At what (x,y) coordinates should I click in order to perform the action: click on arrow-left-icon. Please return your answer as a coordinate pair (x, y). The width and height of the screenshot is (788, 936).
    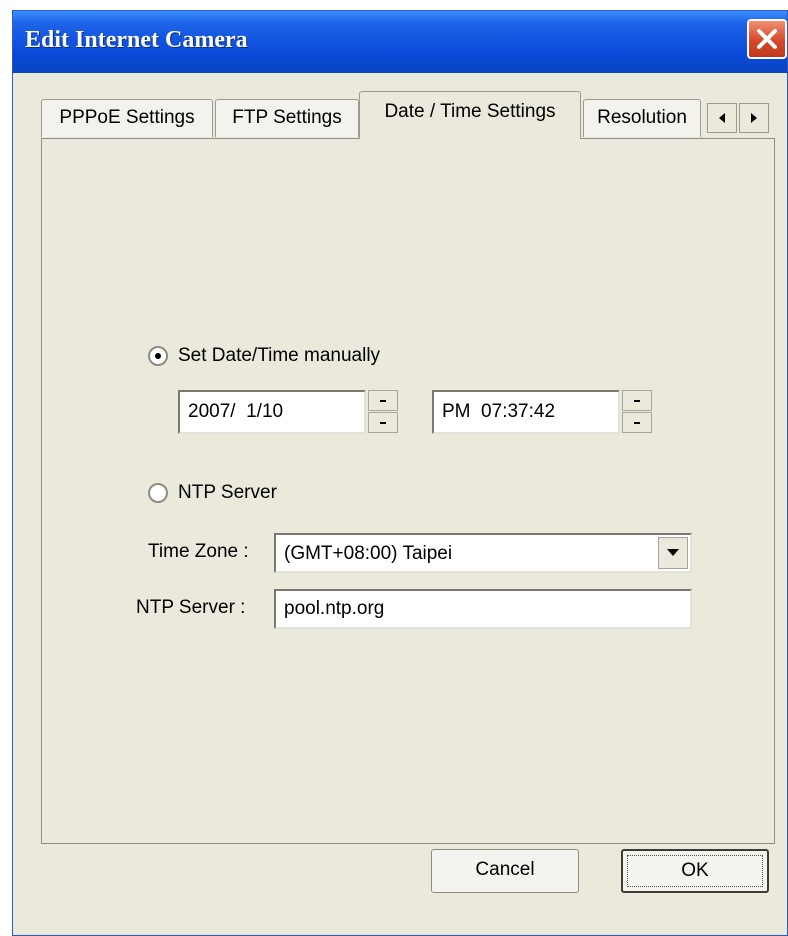
    Looking at the image, I should click on (722, 118).